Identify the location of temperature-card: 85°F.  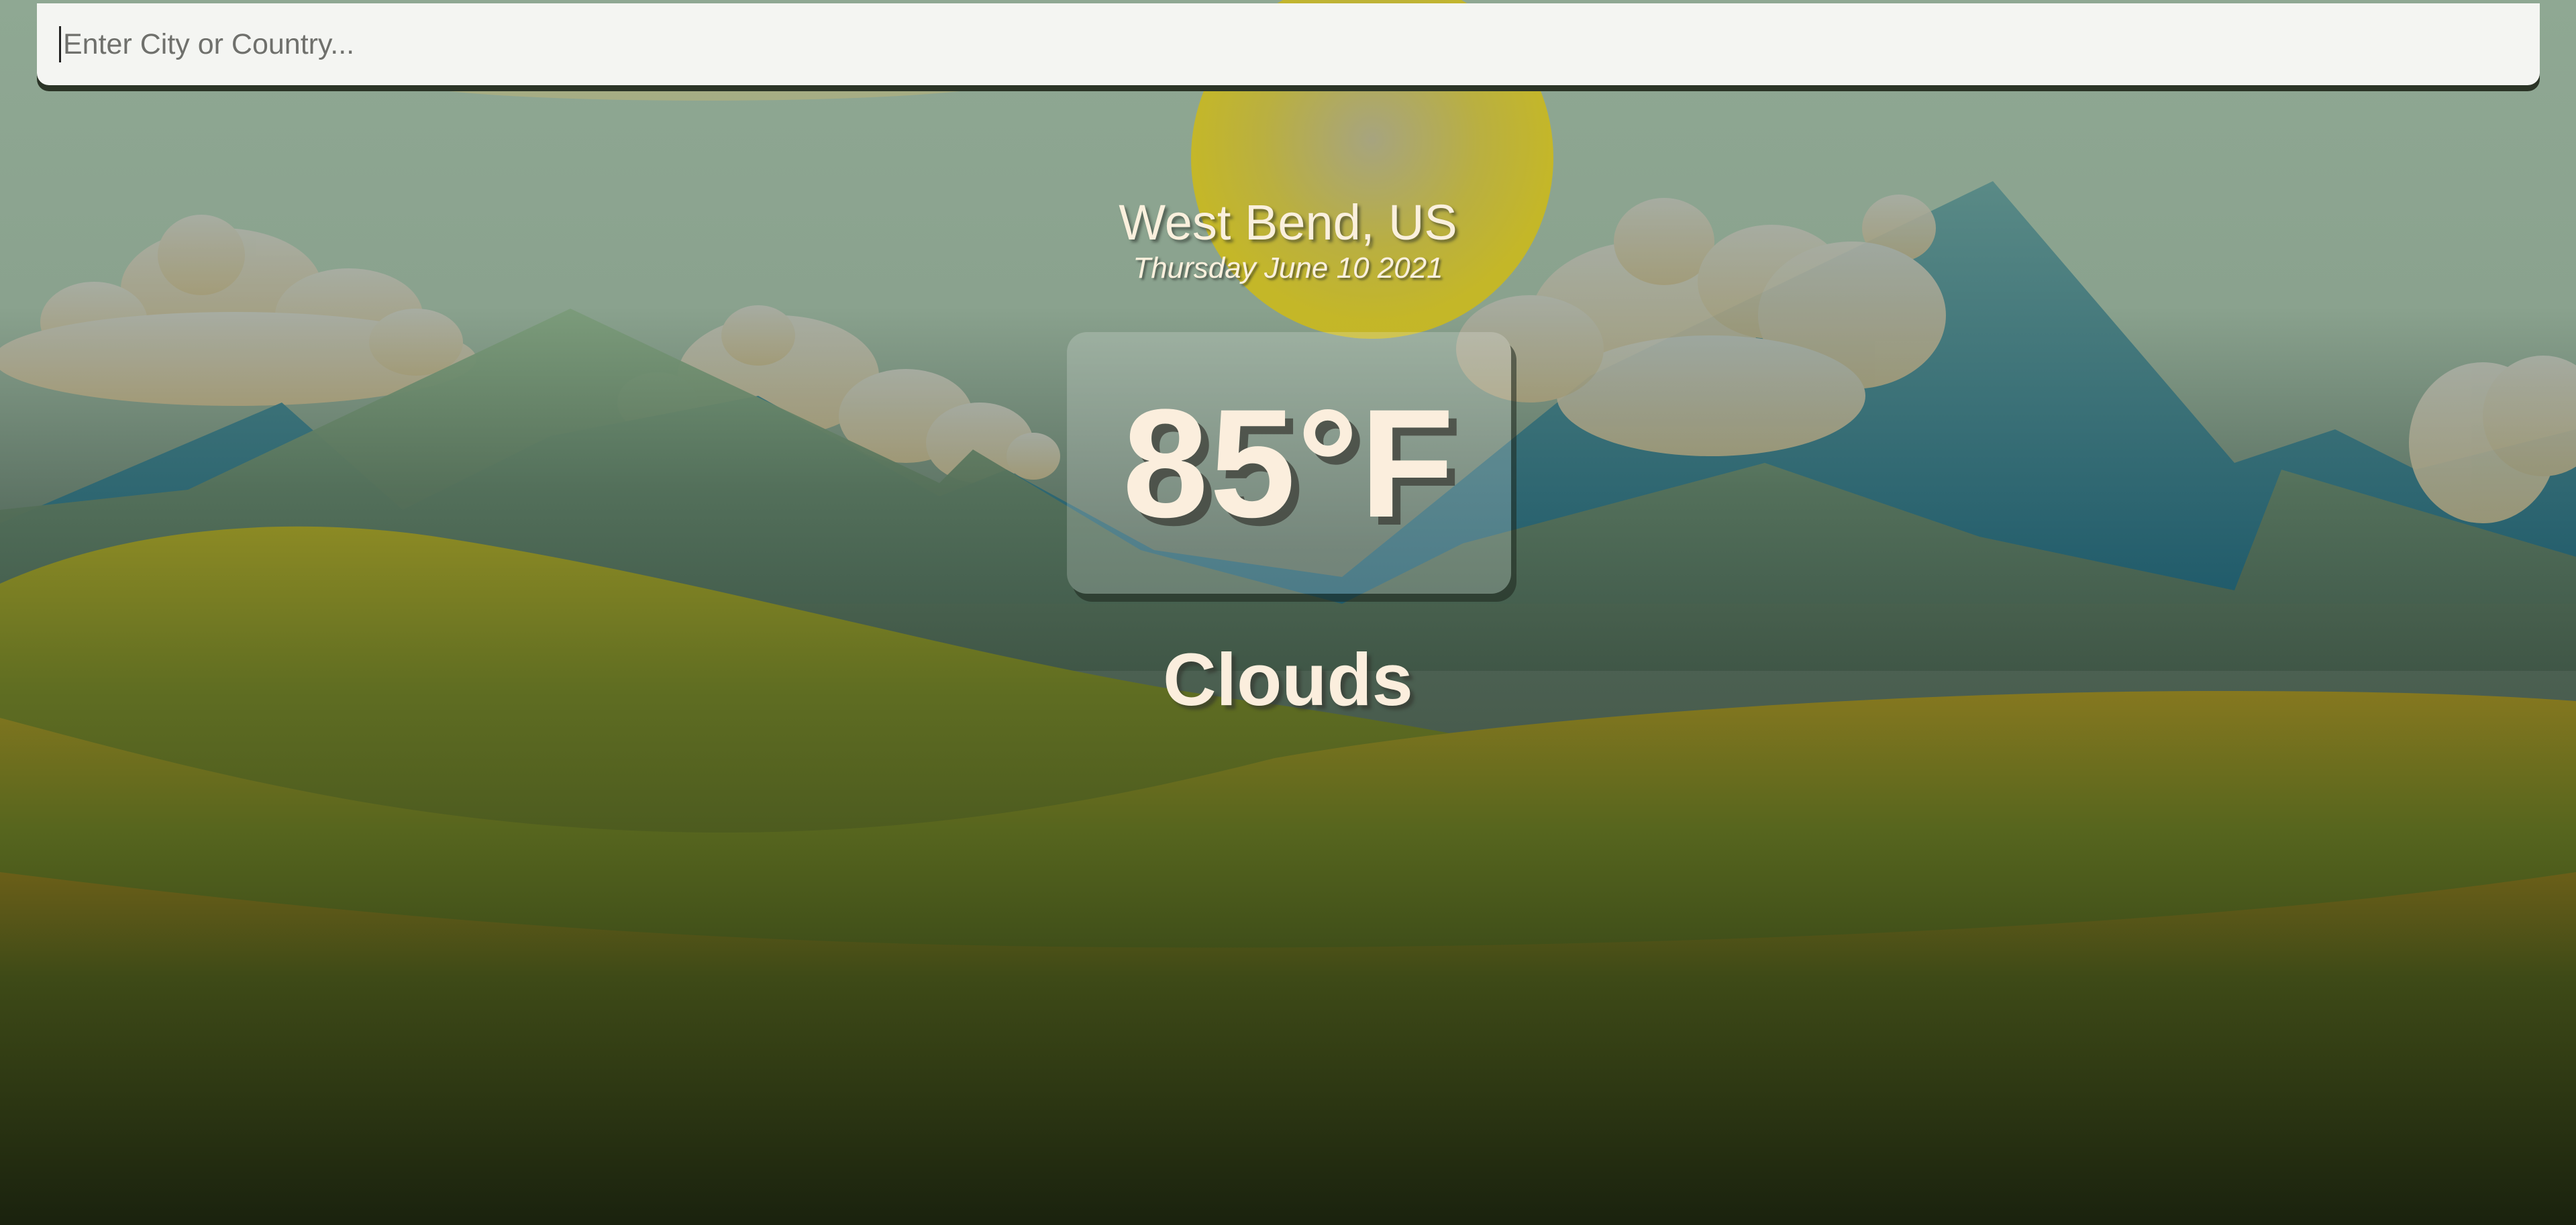
(1289, 463).